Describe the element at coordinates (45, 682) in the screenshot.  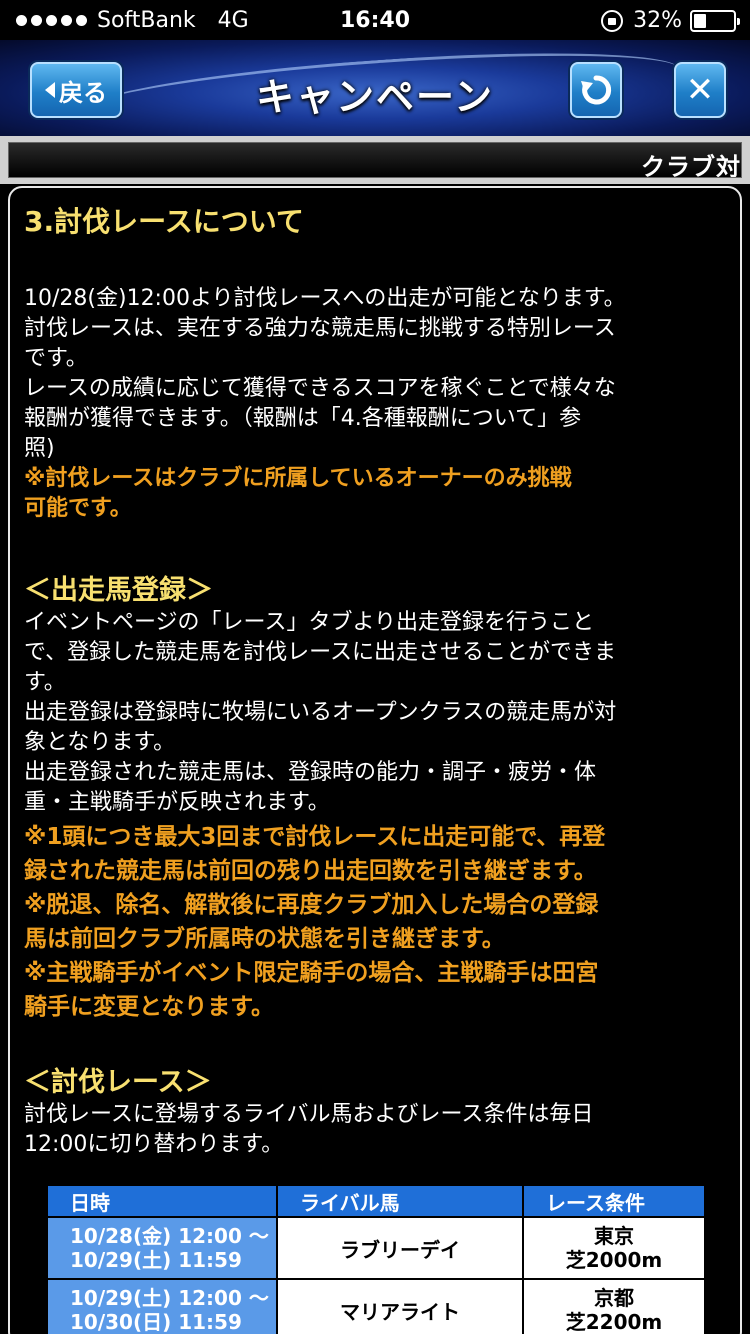
I see `entry-line: す。` at that location.